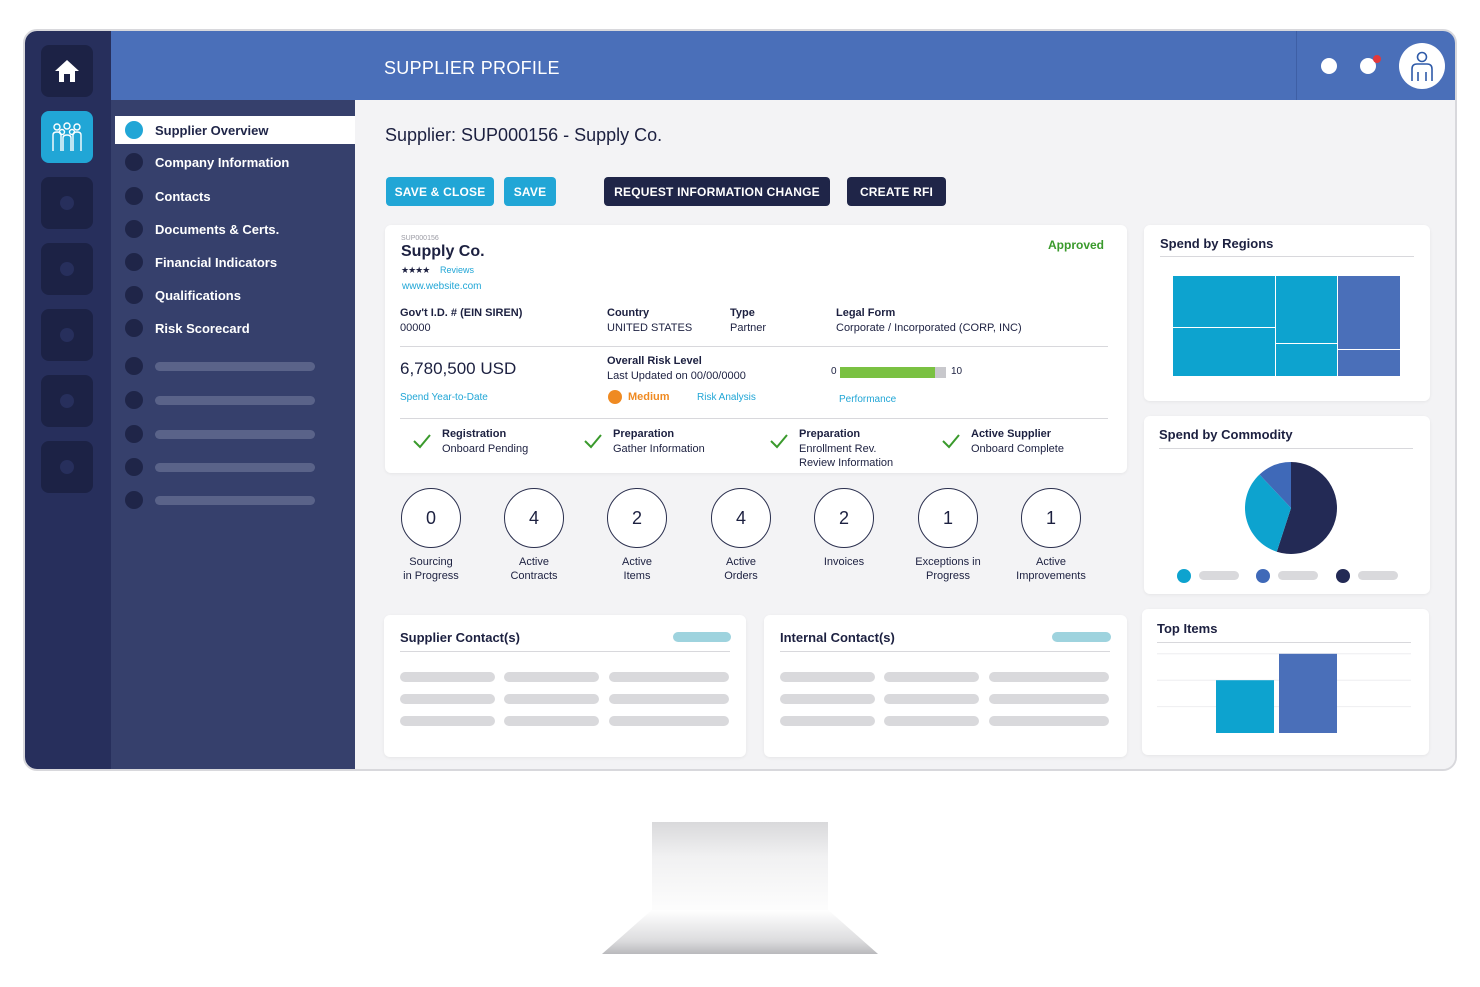  Describe the element at coordinates (1296, 65) in the screenshot. I see `topbar-divider` at that location.